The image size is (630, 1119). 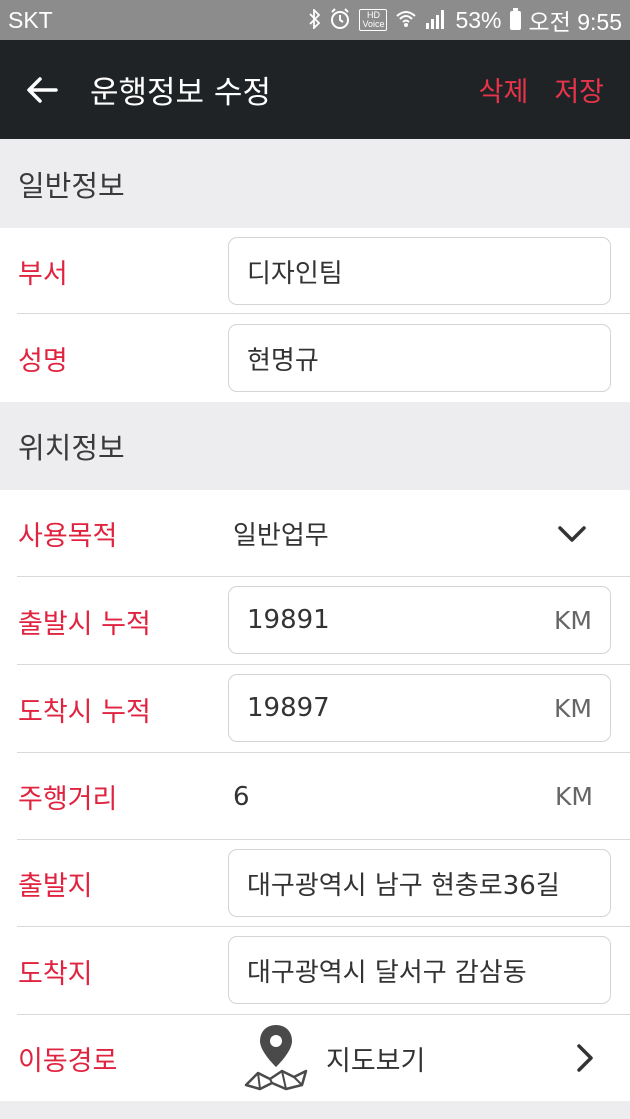 I want to click on app-bar: 운행정보 수정 삭제 저장, so click(x=315, y=89).